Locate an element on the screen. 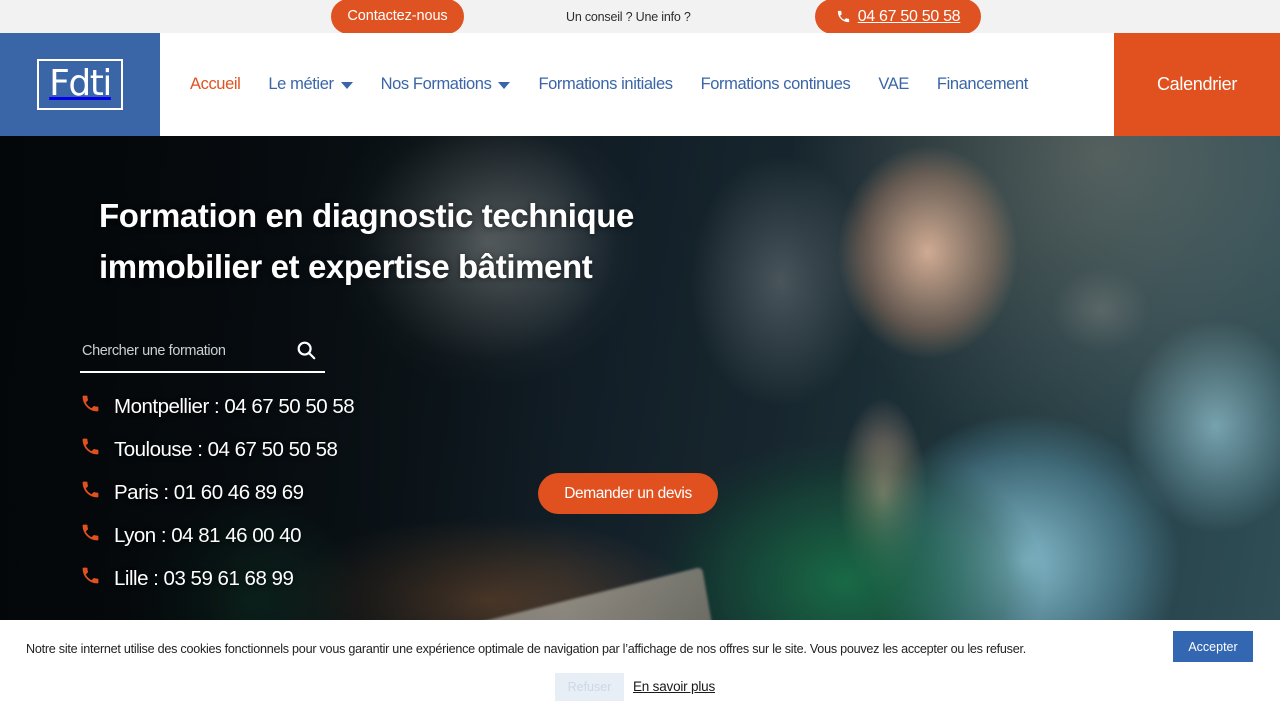  phone-label: Toulouse : 04 67 50 50 58 is located at coordinates (226, 449).